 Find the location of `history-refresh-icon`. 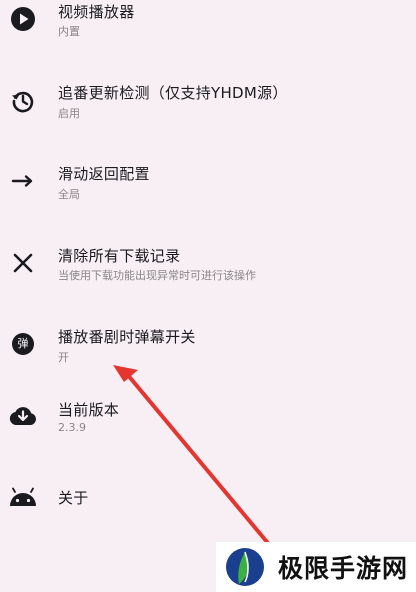

history-refresh-icon is located at coordinates (23, 101).